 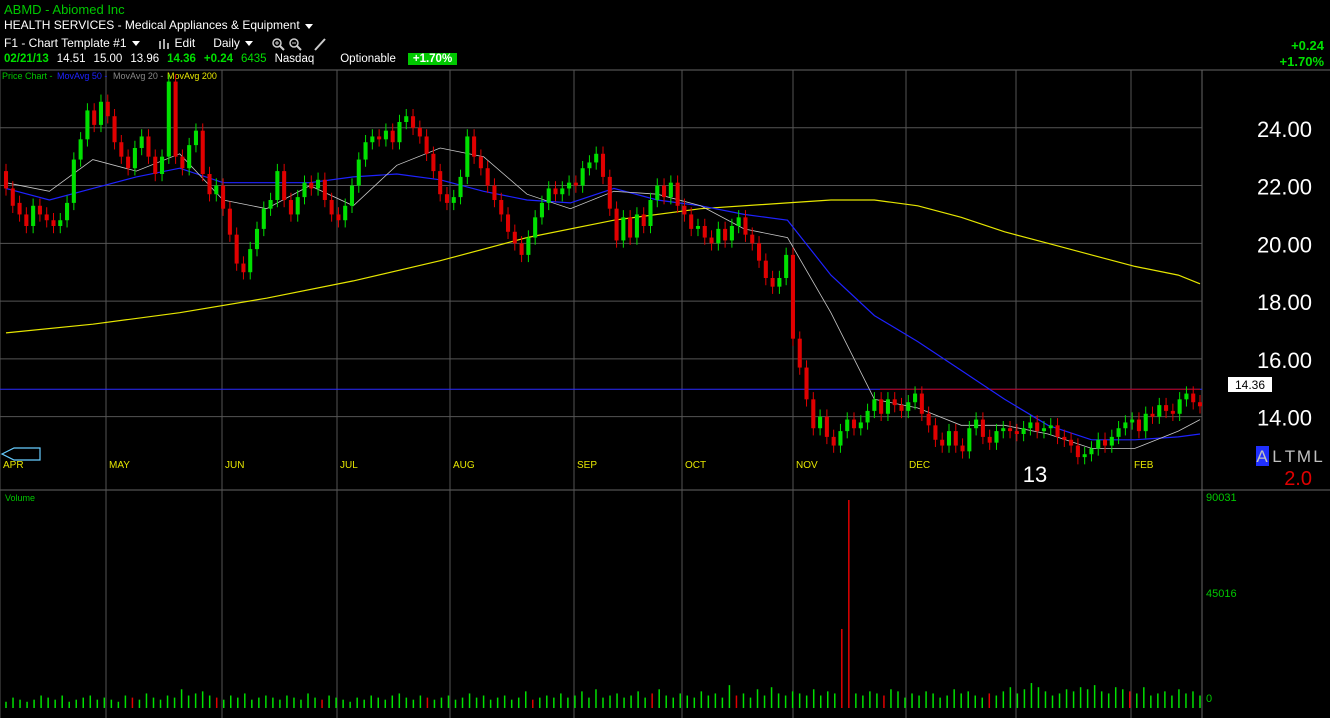 What do you see at coordinates (234, 465) in the screenshot?
I see `month-label: JUN` at bounding box center [234, 465].